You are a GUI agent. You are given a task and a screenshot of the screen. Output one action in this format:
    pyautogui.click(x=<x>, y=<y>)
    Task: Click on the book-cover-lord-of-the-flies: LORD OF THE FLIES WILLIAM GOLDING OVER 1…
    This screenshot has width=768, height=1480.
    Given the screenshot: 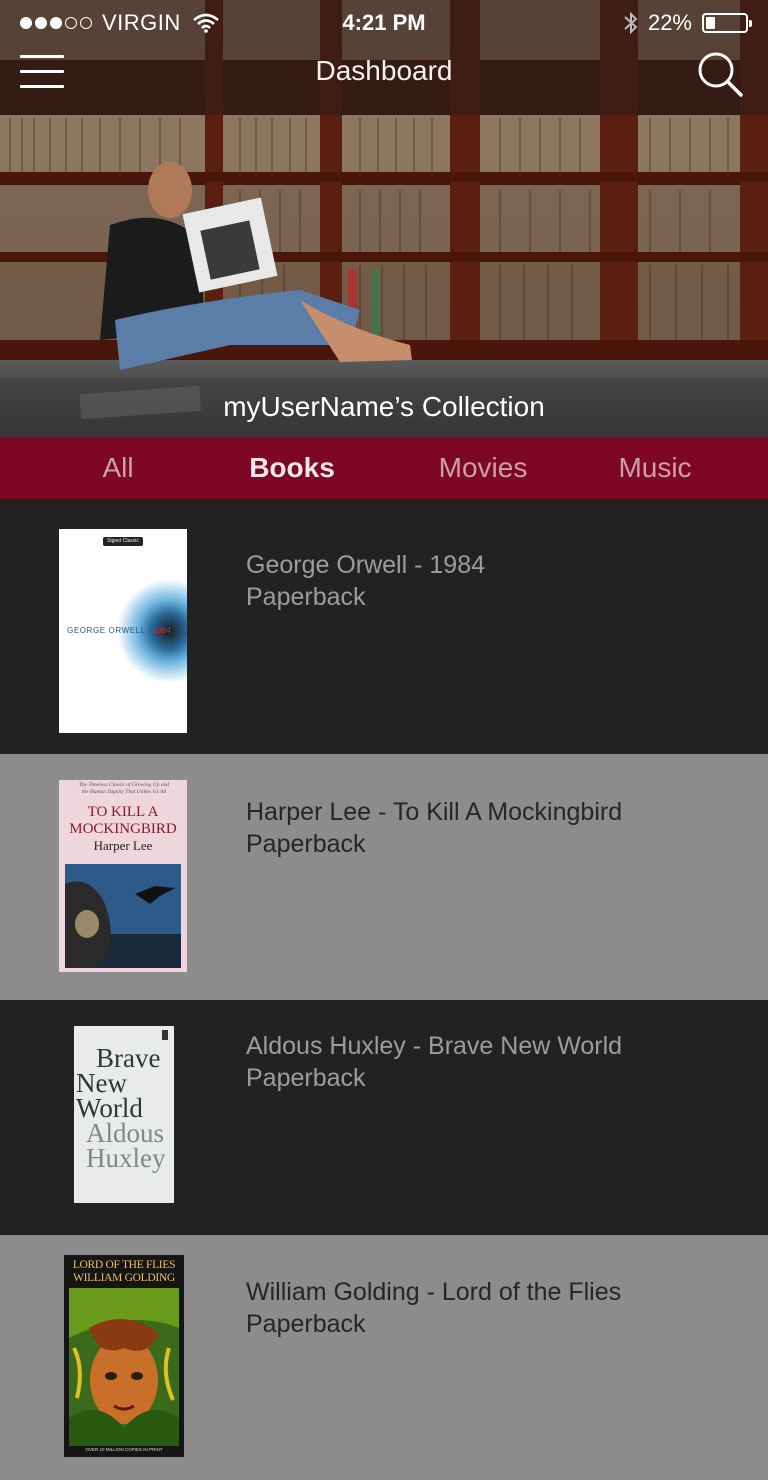 What is the action you would take?
    pyautogui.click(x=124, y=1356)
    